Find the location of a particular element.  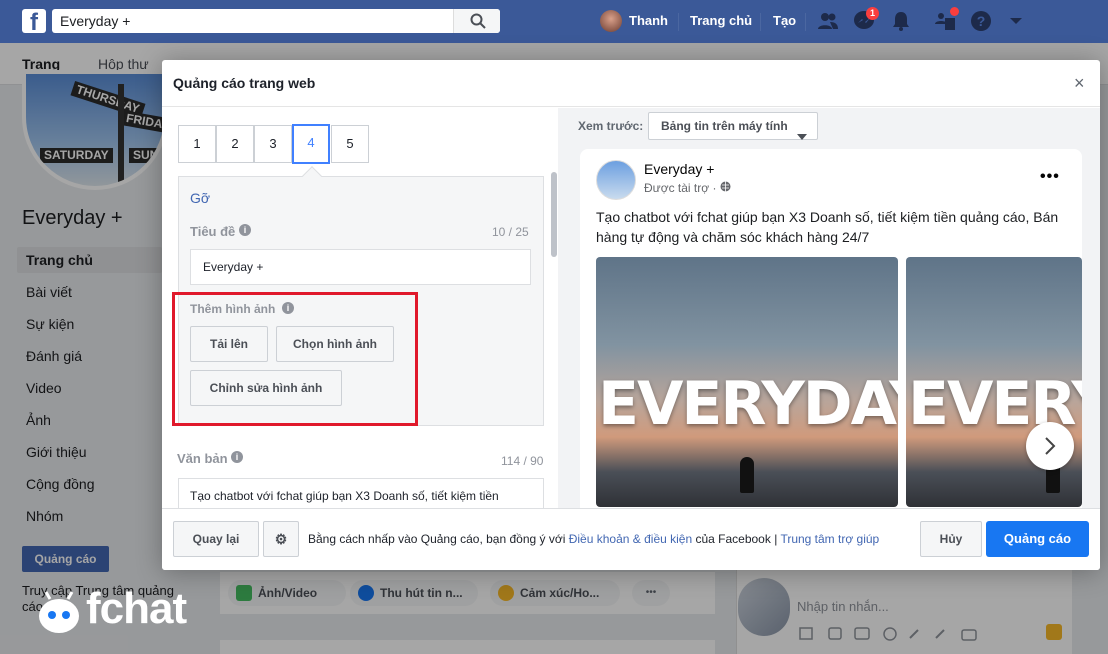

account-menu-icon is located at coordinates (1019, 24).